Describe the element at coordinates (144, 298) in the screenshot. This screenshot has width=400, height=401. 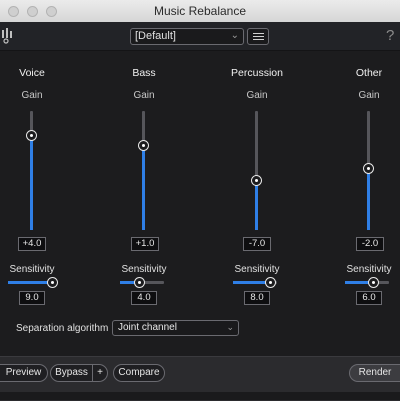
I see `sensitivity-value-bass: 4.0` at that location.